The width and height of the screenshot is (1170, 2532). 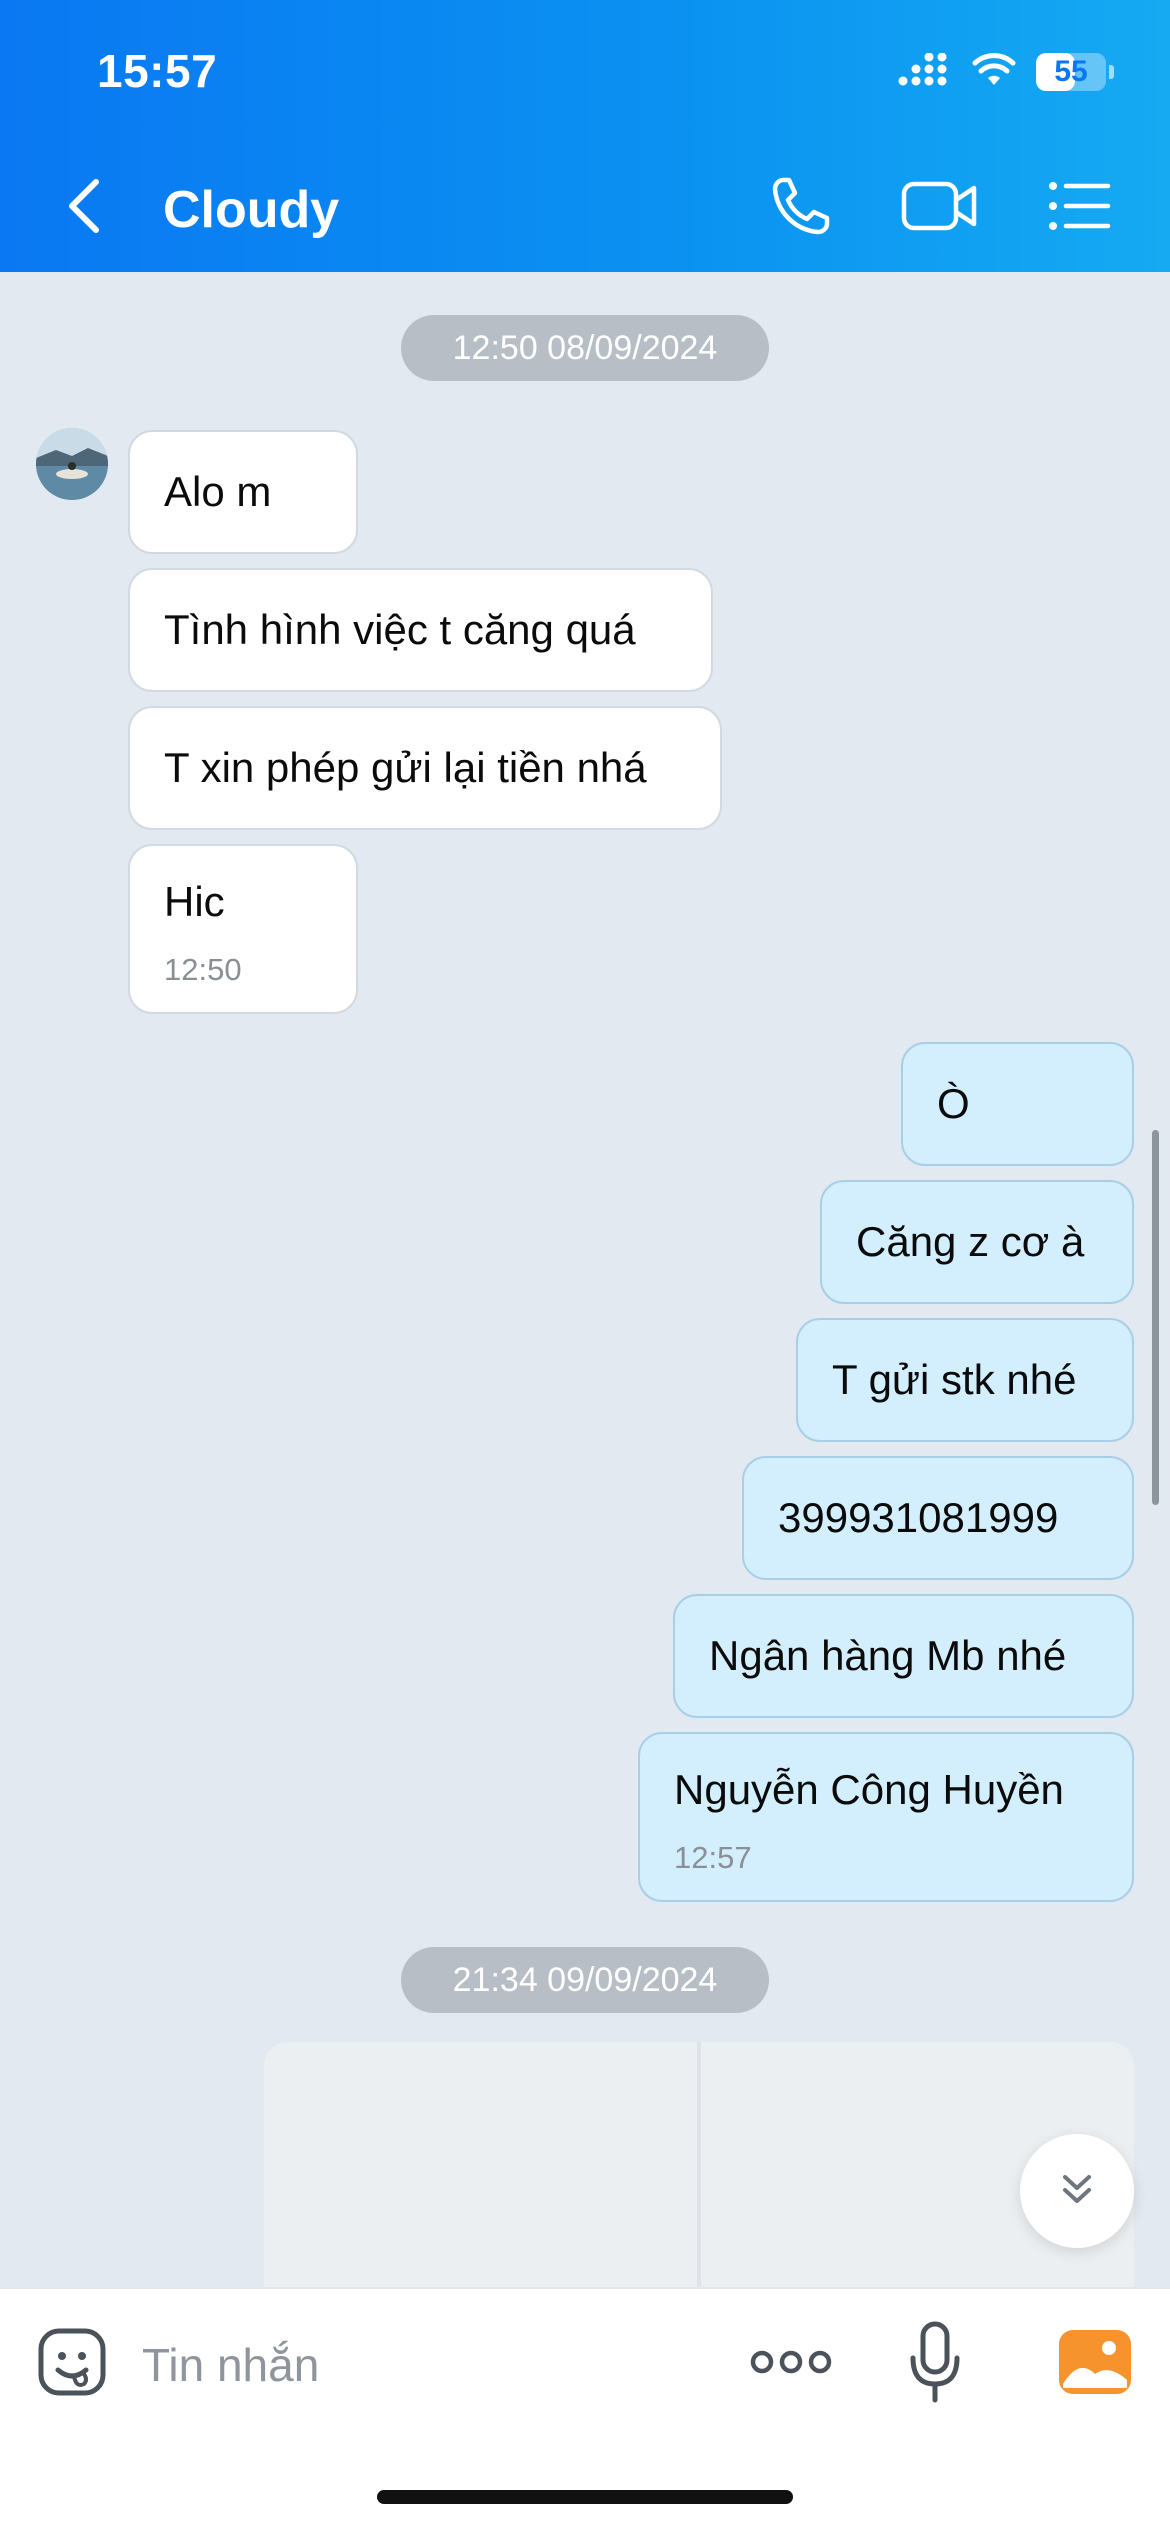 I want to click on message-text: Hic, so click(x=194, y=901).